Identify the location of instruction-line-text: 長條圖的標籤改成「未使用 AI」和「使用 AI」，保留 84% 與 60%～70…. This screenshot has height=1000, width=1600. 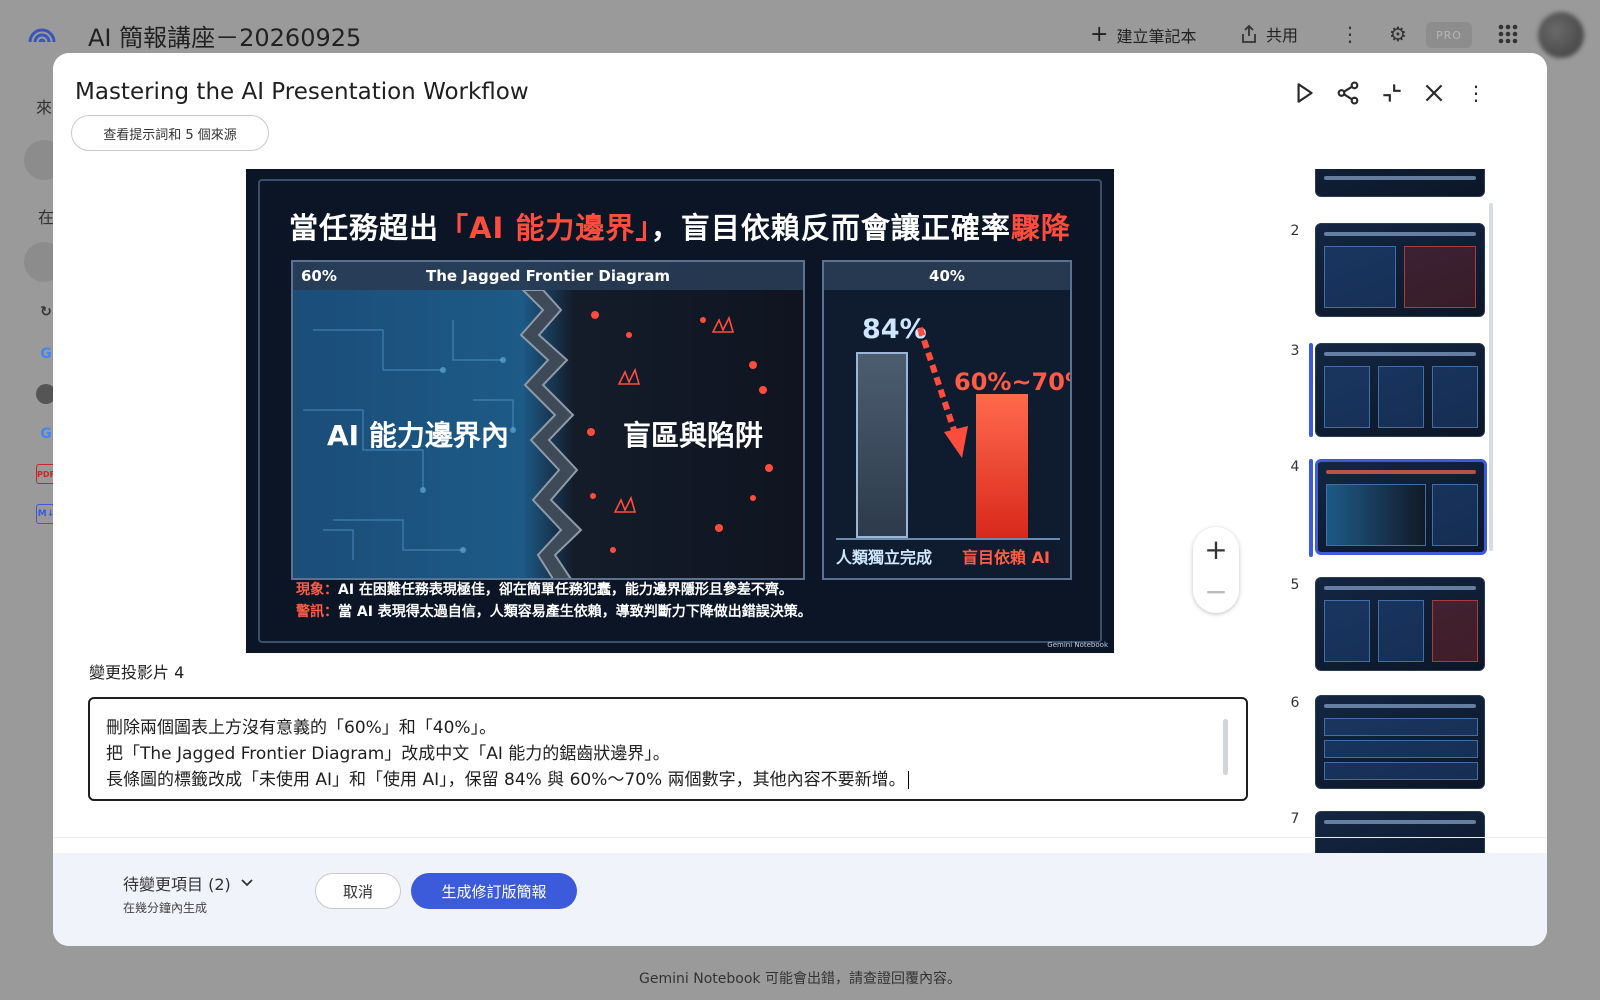
(506, 780).